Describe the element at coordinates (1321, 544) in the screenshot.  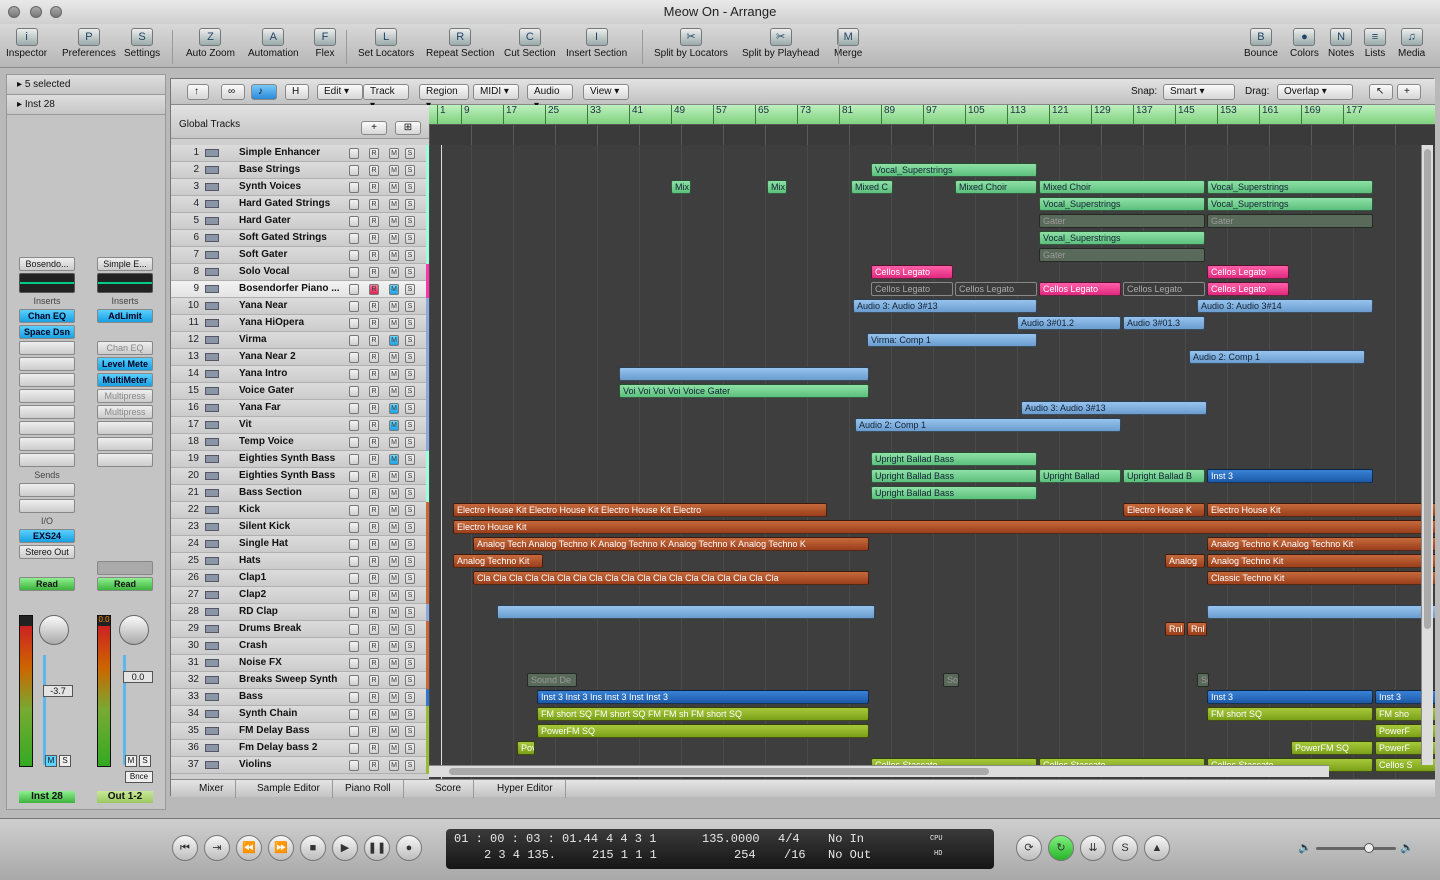
I see `region: Analog Techno K Analog Techno Kit` at that location.